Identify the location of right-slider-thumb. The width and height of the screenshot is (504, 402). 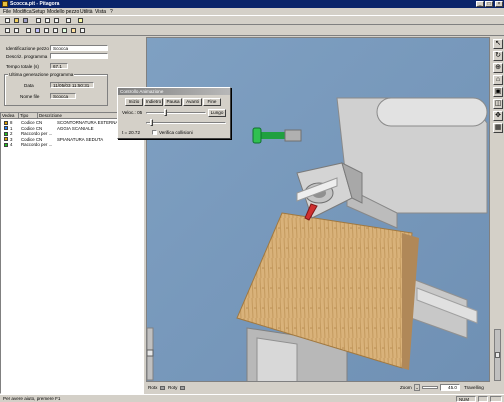
(497, 355).